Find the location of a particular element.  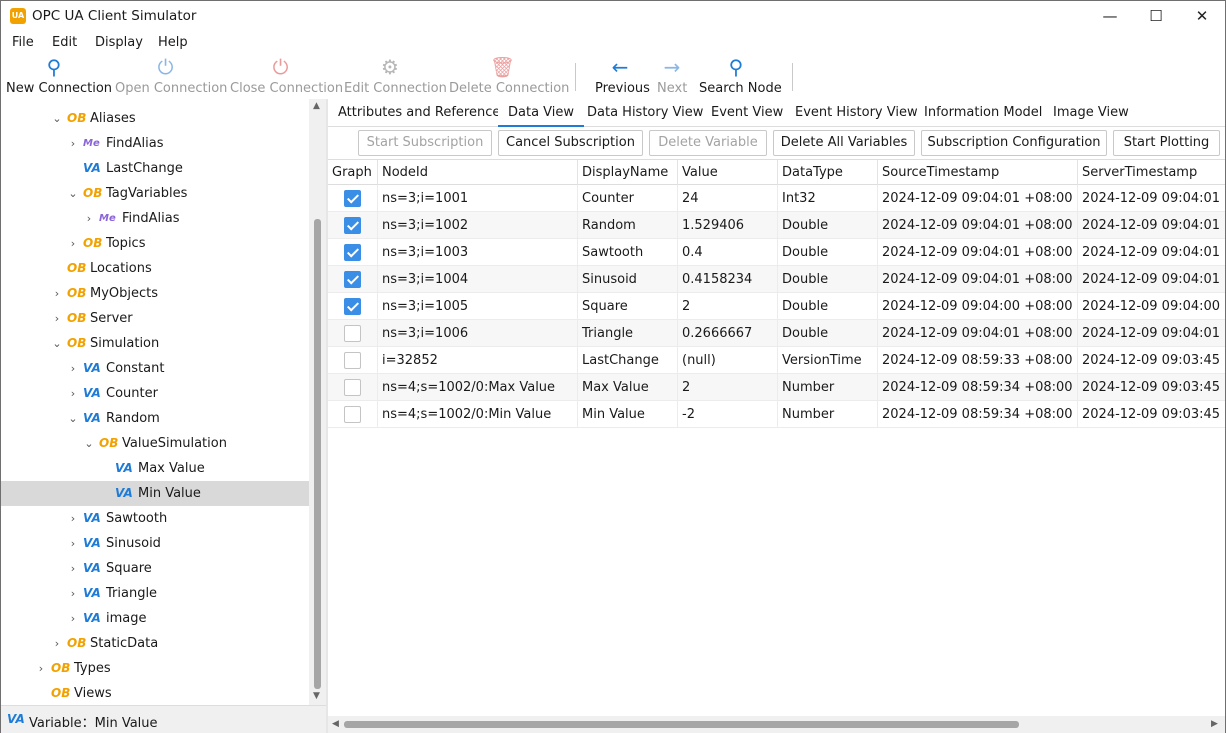

delete-connection-button: 🗑 Delete Connection is located at coordinates (509, 76).